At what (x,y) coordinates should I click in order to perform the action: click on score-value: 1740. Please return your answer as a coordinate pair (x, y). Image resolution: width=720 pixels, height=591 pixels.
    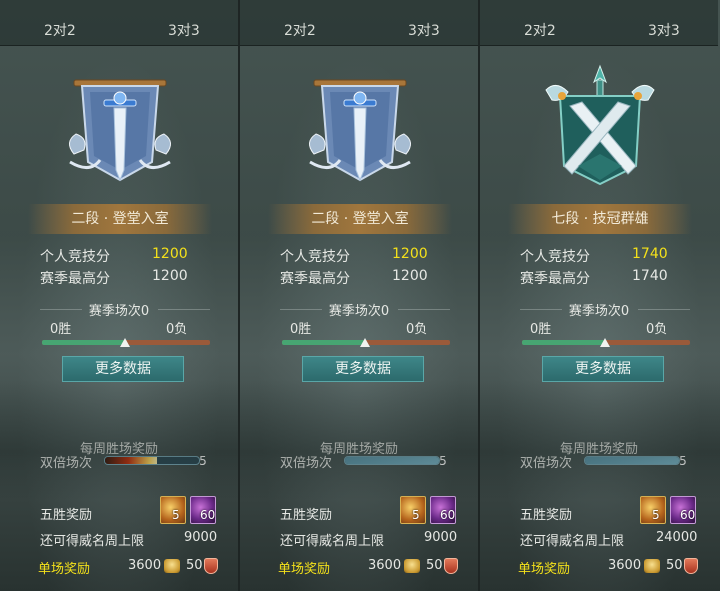
    Looking at the image, I should click on (650, 254).